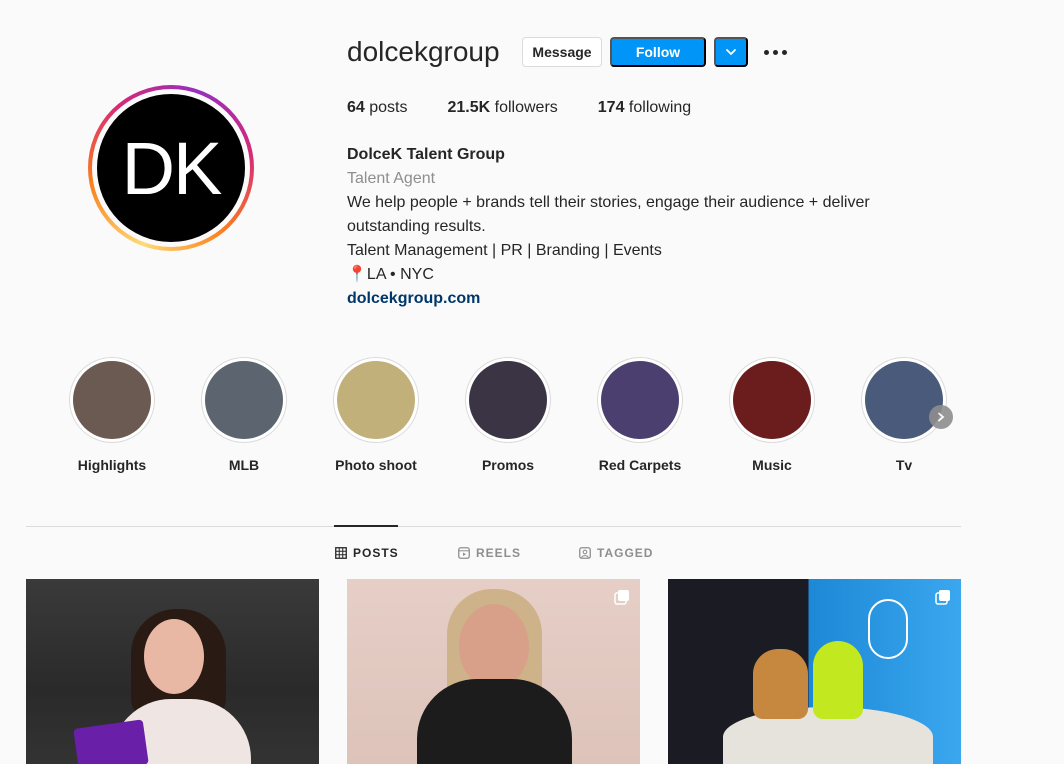 Image resolution: width=1064 pixels, height=764 pixels. What do you see at coordinates (376, 465) in the screenshot?
I see `highlight-label: Photo shoot` at bounding box center [376, 465].